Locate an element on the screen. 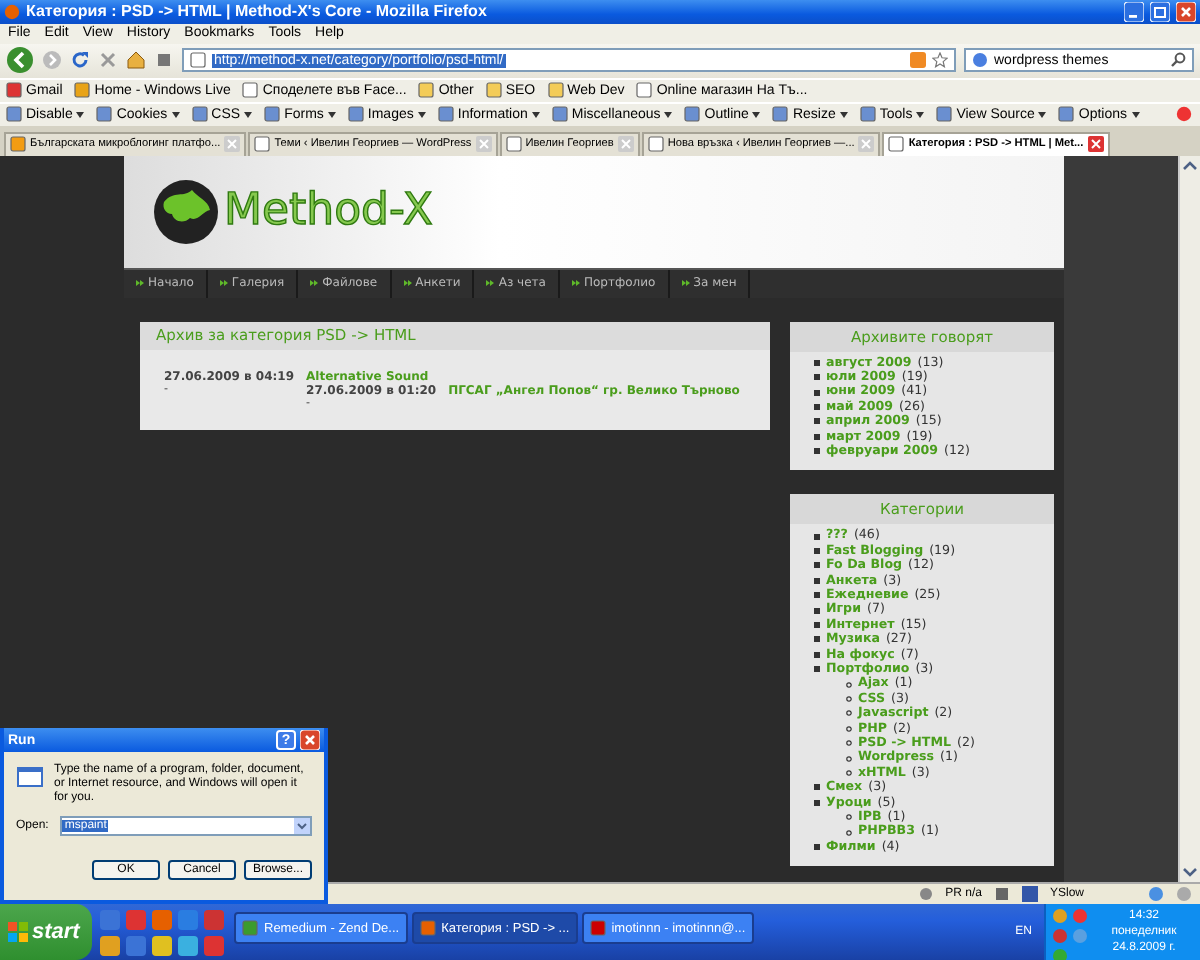 The image size is (1200, 960). run-icon is located at coordinates (30, 776).